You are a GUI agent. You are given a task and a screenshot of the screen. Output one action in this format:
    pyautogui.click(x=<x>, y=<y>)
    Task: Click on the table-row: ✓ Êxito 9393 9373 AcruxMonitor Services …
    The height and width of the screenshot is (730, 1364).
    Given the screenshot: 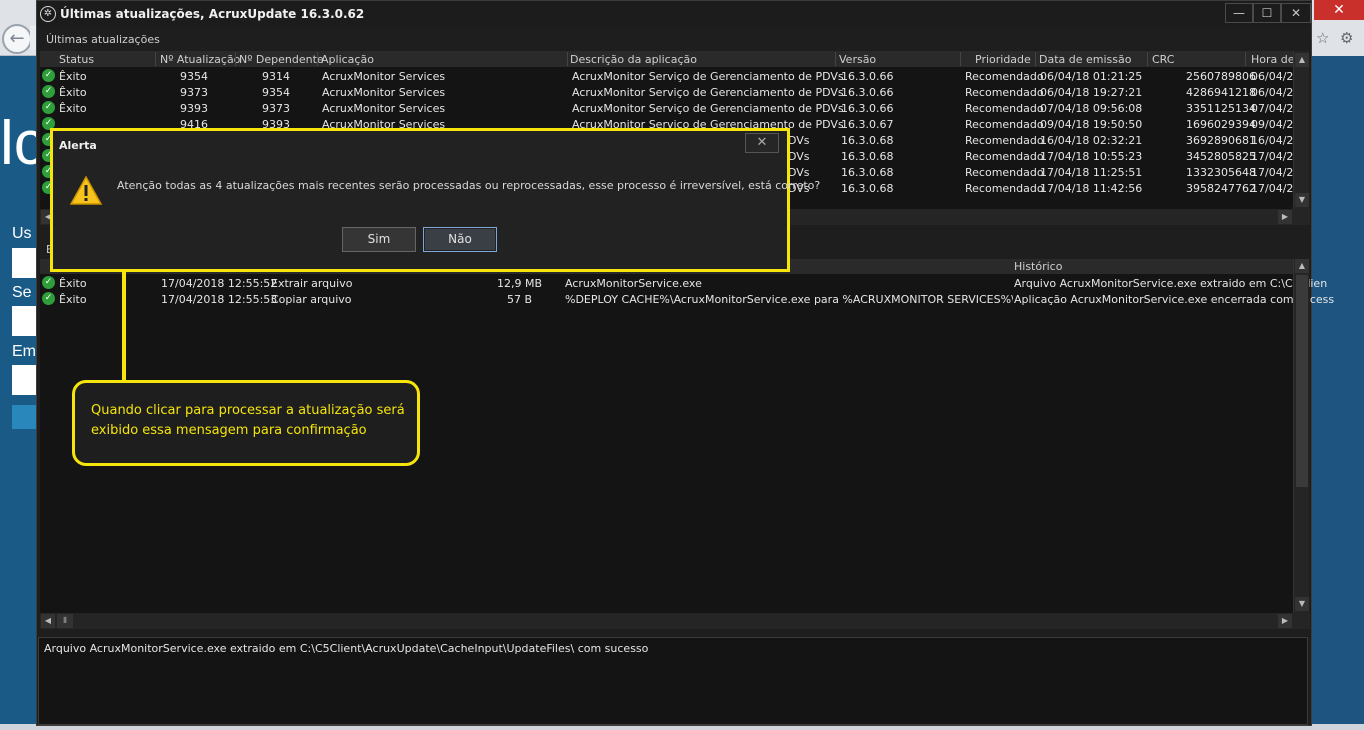 What is the action you would take?
    pyautogui.click(x=669, y=108)
    